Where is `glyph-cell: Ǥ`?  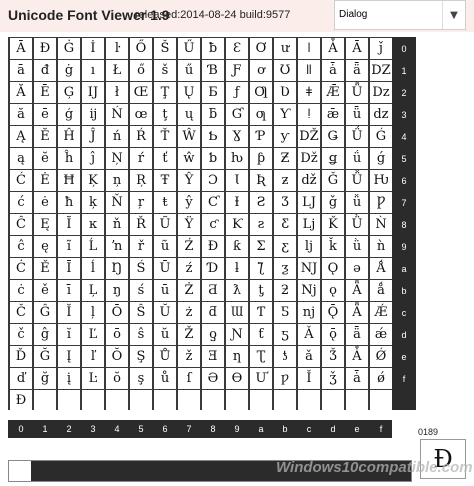 glyph-cell: Ǥ is located at coordinates (333, 136).